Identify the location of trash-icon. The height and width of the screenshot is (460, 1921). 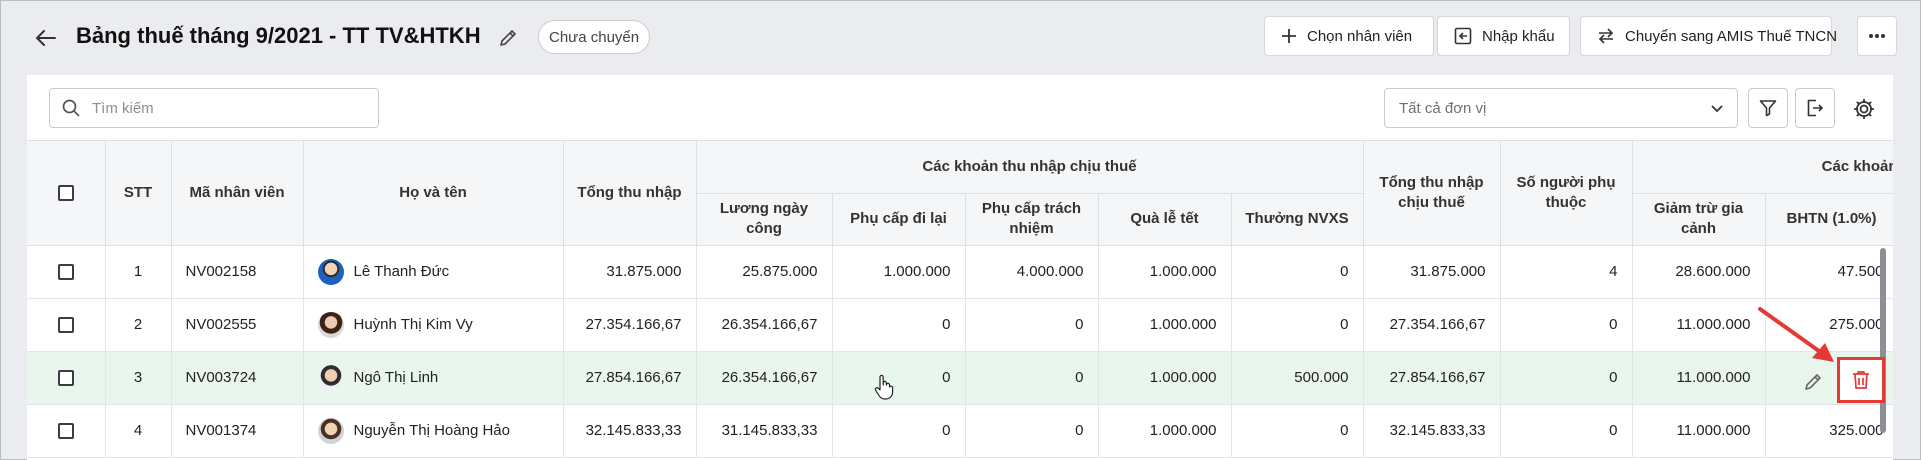
(1861, 380).